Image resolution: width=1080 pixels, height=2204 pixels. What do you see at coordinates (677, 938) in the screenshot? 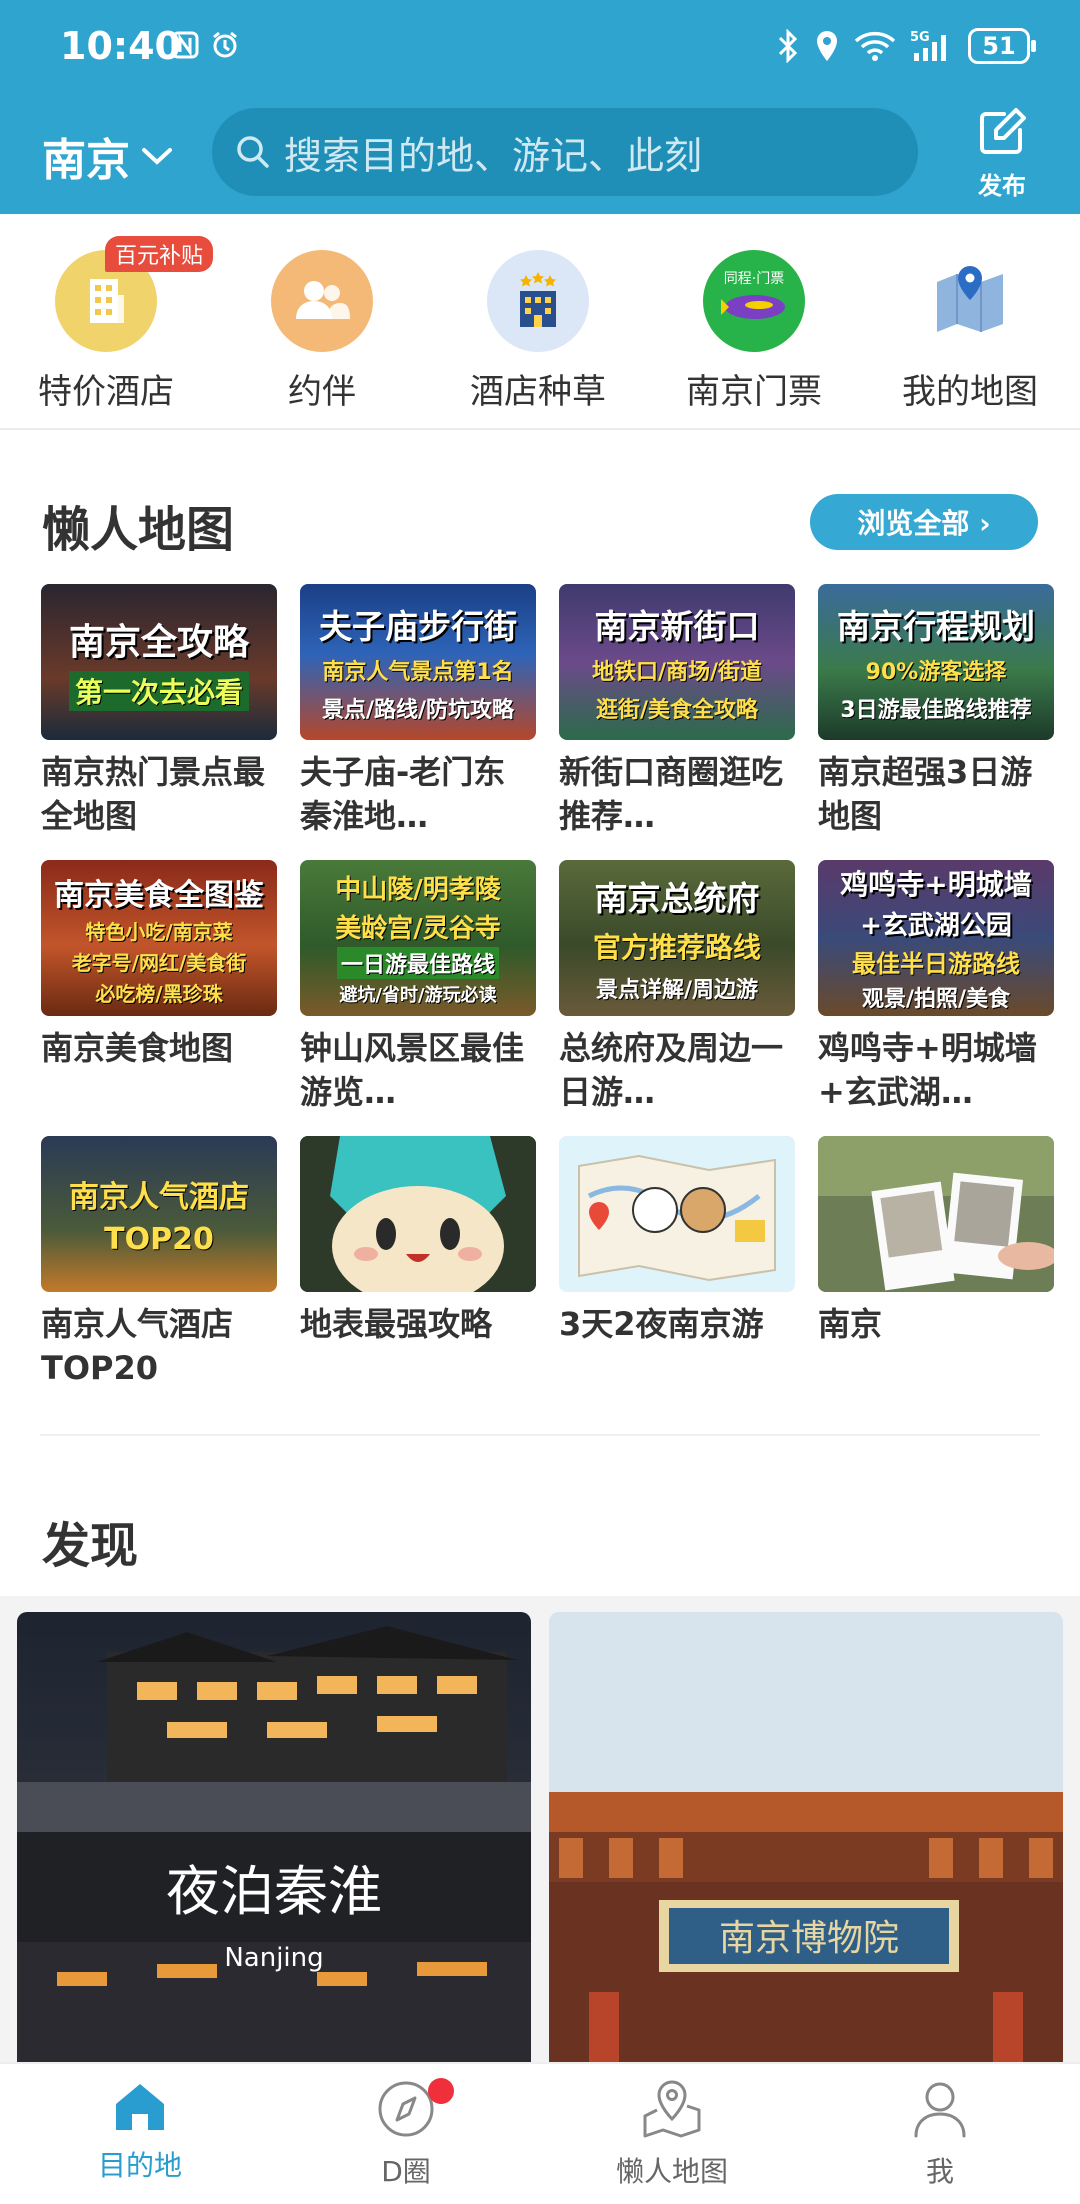
I see `map-thumbnail: 南京总统府 官方推荐路线 景点详解/周边游` at bounding box center [677, 938].